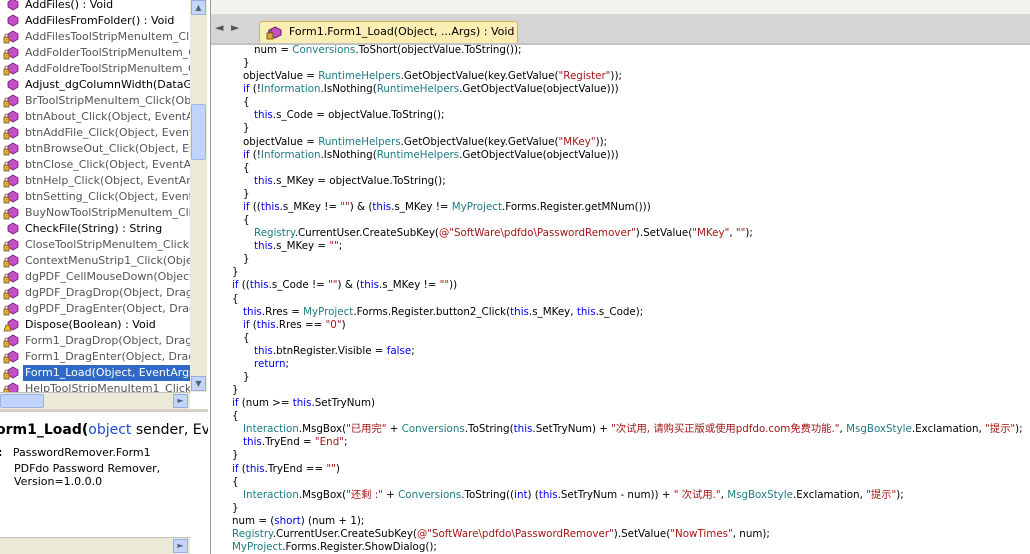 This screenshot has width=1030, height=554. Describe the element at coordinates (107, 100) in the screenshot. I see `tree-item-label: BrToolStripMenuItem_Click(Object,` at that location.